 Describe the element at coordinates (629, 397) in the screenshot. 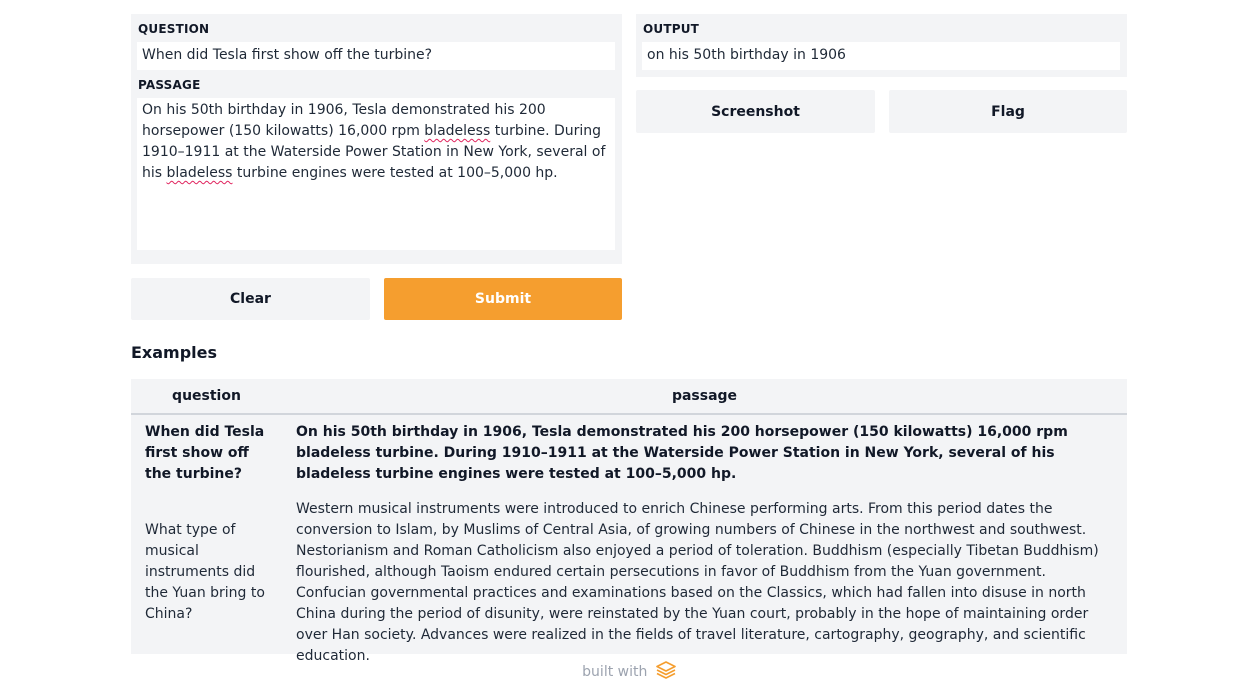

I see `examples-table-header: question passage` at that location.